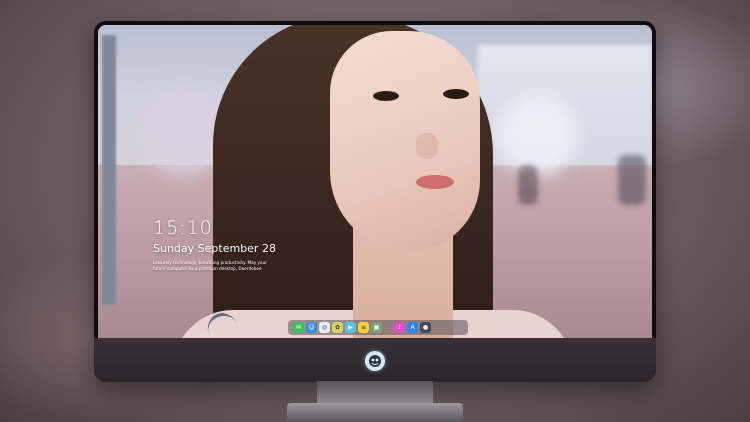 This screenshot has height=422, width=750. What do you see at coordinates (183, 228) in the screenshot?
I see `clock-time: 15:10` at bounding box center [183, 228].